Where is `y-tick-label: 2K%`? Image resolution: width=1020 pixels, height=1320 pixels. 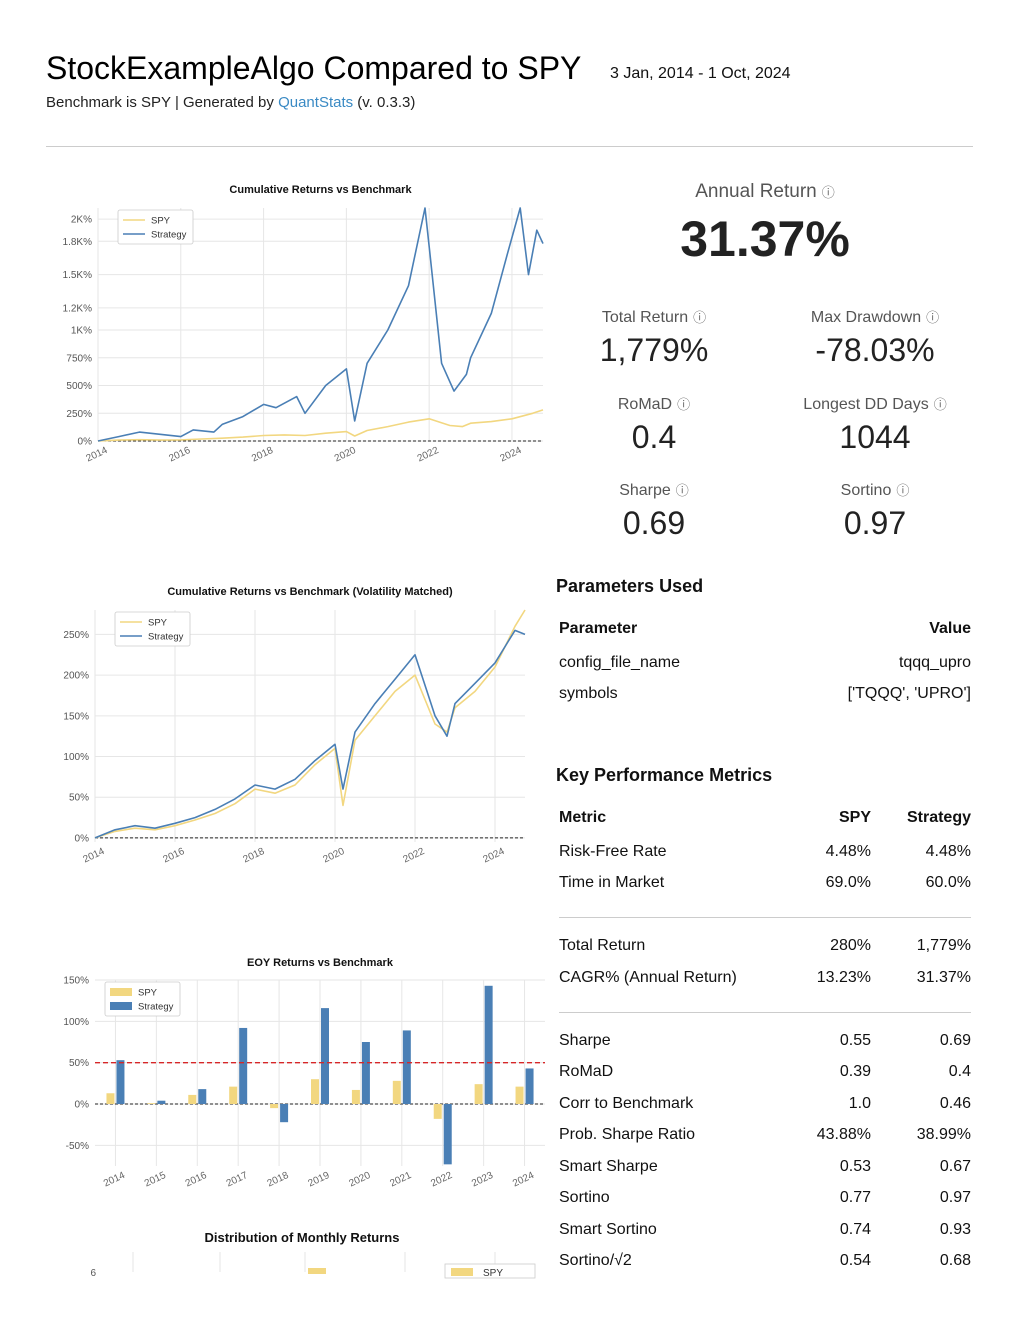
y-tick-label: 2K% is located at coordinates (81, 220).